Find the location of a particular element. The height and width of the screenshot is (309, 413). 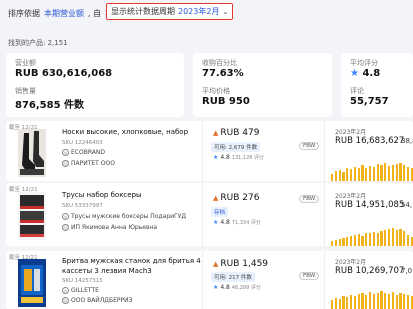

product-seller: ☺ ООО ВАЙЛДБЕРРИЗ is located at coordinates (97, 300).